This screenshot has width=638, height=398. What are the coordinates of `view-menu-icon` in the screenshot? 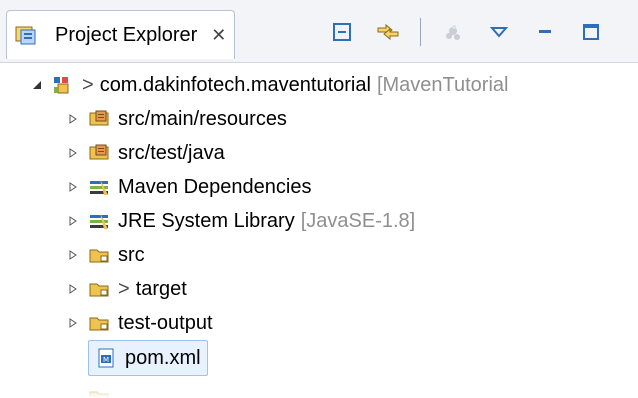 It's located at (499, 32).